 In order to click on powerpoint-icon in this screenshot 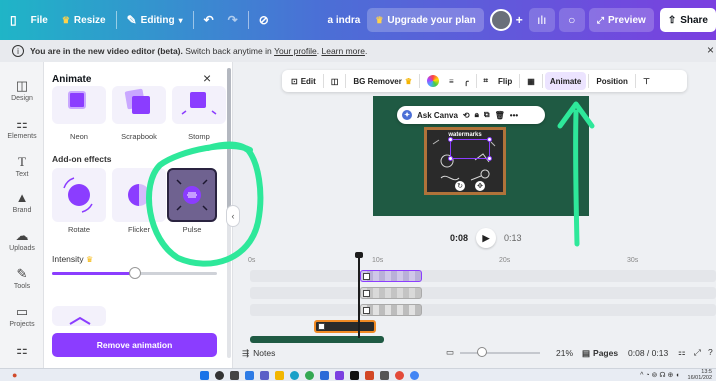, I will do `click(370, 375)`.